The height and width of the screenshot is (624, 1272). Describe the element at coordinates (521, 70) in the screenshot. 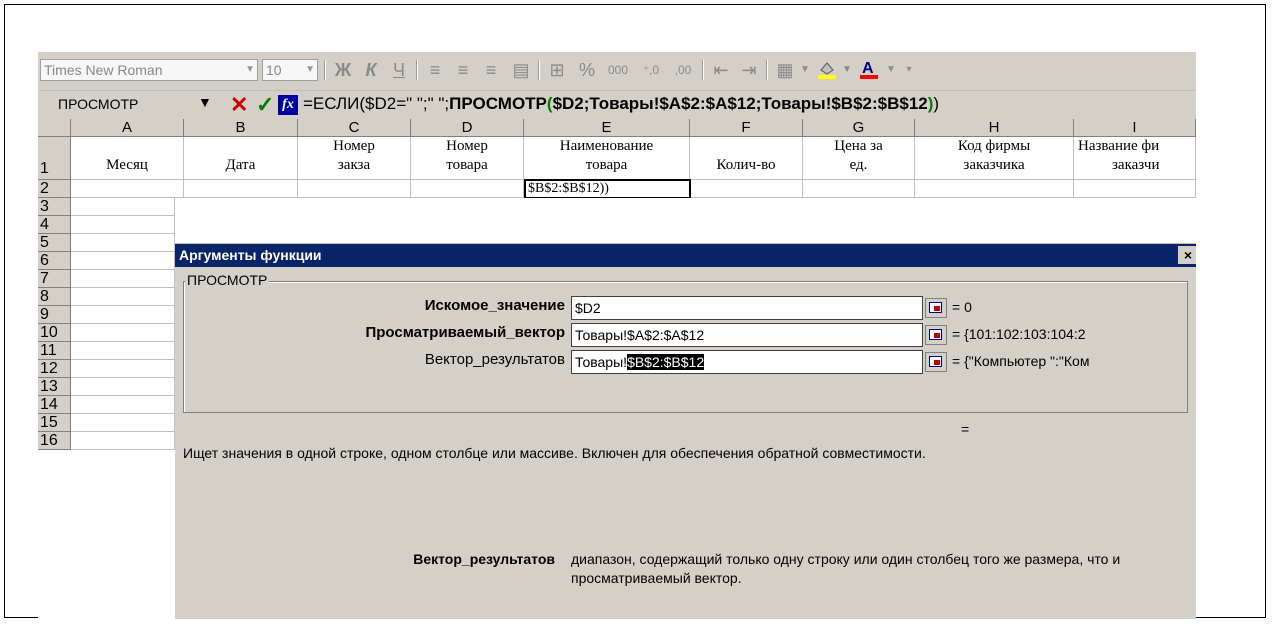

I see `merge-cells-icon: ▤` at that location.